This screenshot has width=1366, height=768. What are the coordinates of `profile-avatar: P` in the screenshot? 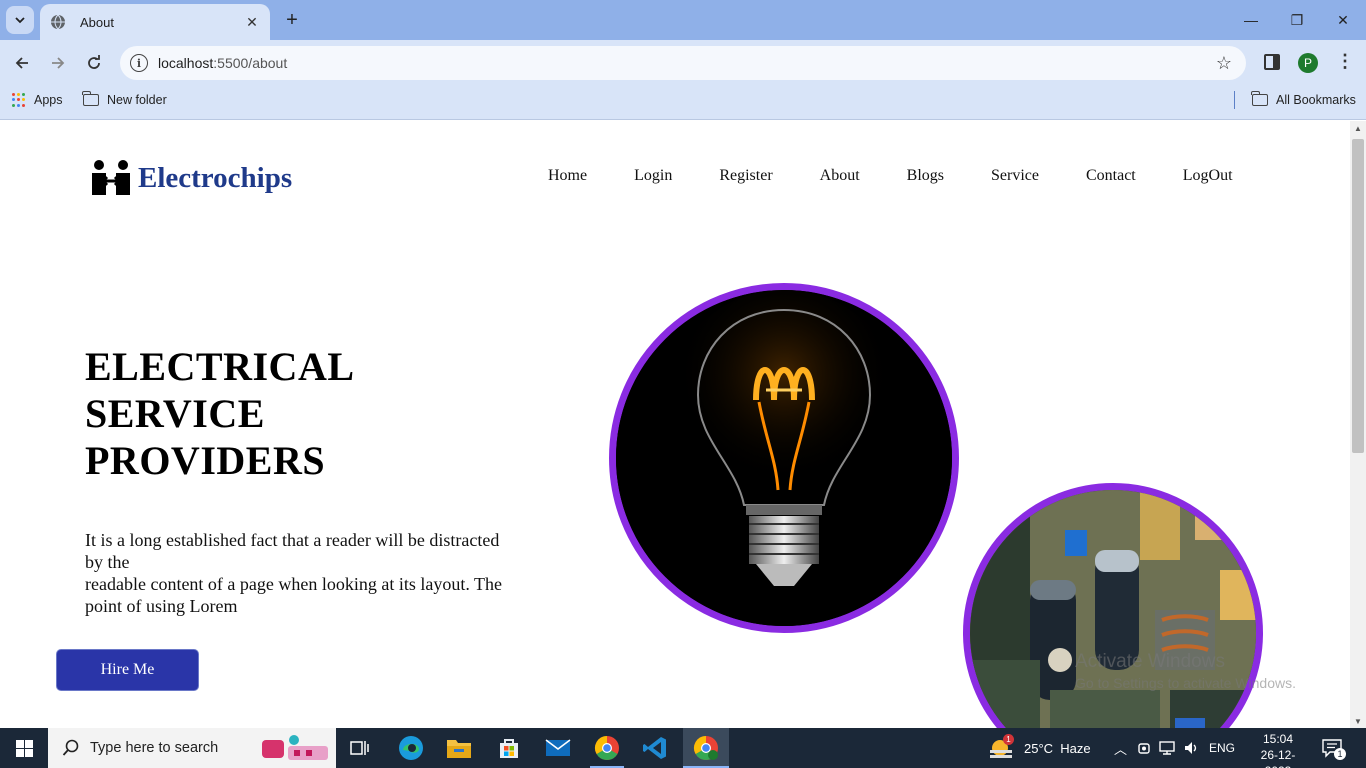 It's located at (1308, 63).